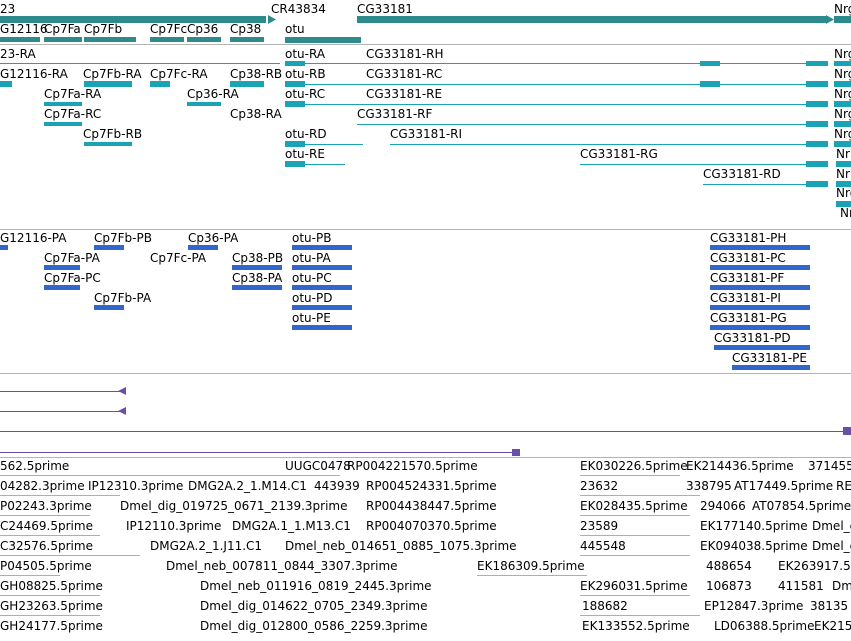 The height and width of the screenshot is (641, 851). Describe the element at coordinates (18, 54) in the screenshot. I see `transcript-label: 23-RA` at that location.